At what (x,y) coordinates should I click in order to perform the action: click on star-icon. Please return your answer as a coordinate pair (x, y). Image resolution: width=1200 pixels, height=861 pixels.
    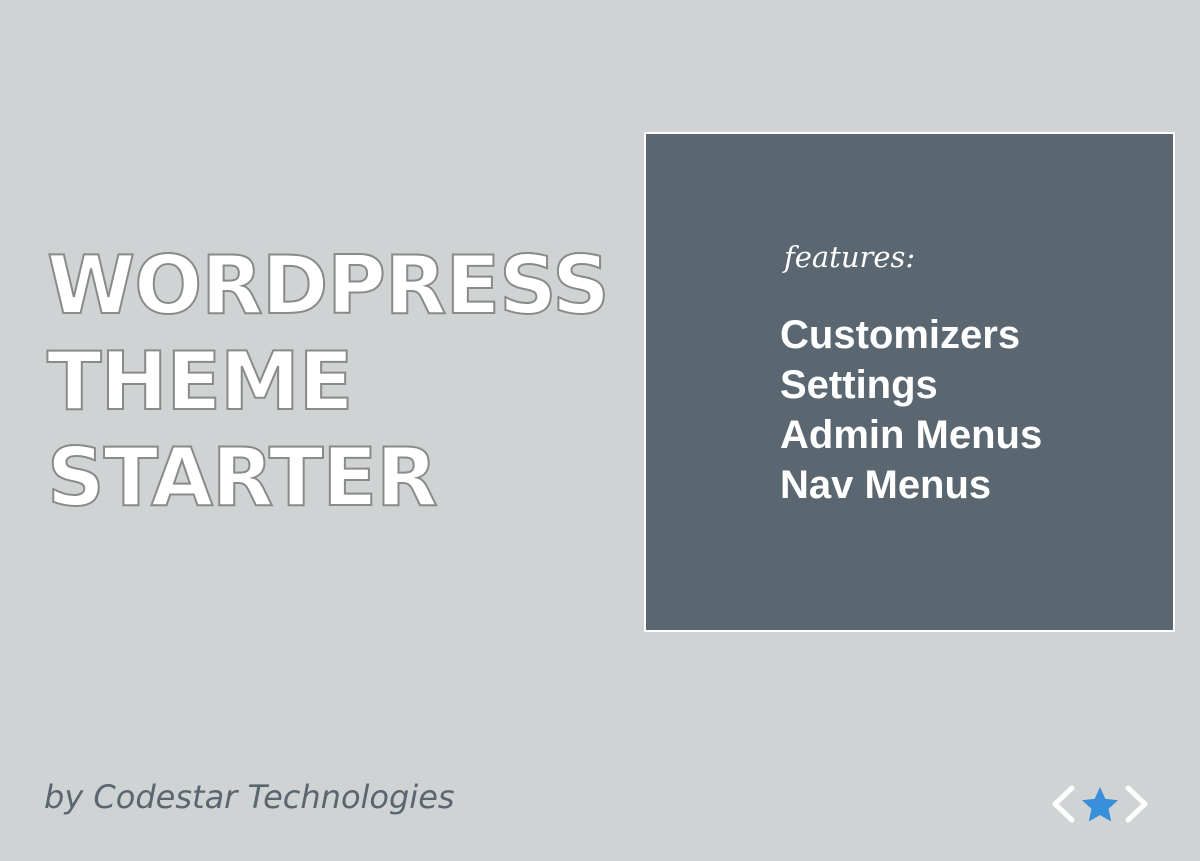
    Looking at the image, I should click on (1100, 804).